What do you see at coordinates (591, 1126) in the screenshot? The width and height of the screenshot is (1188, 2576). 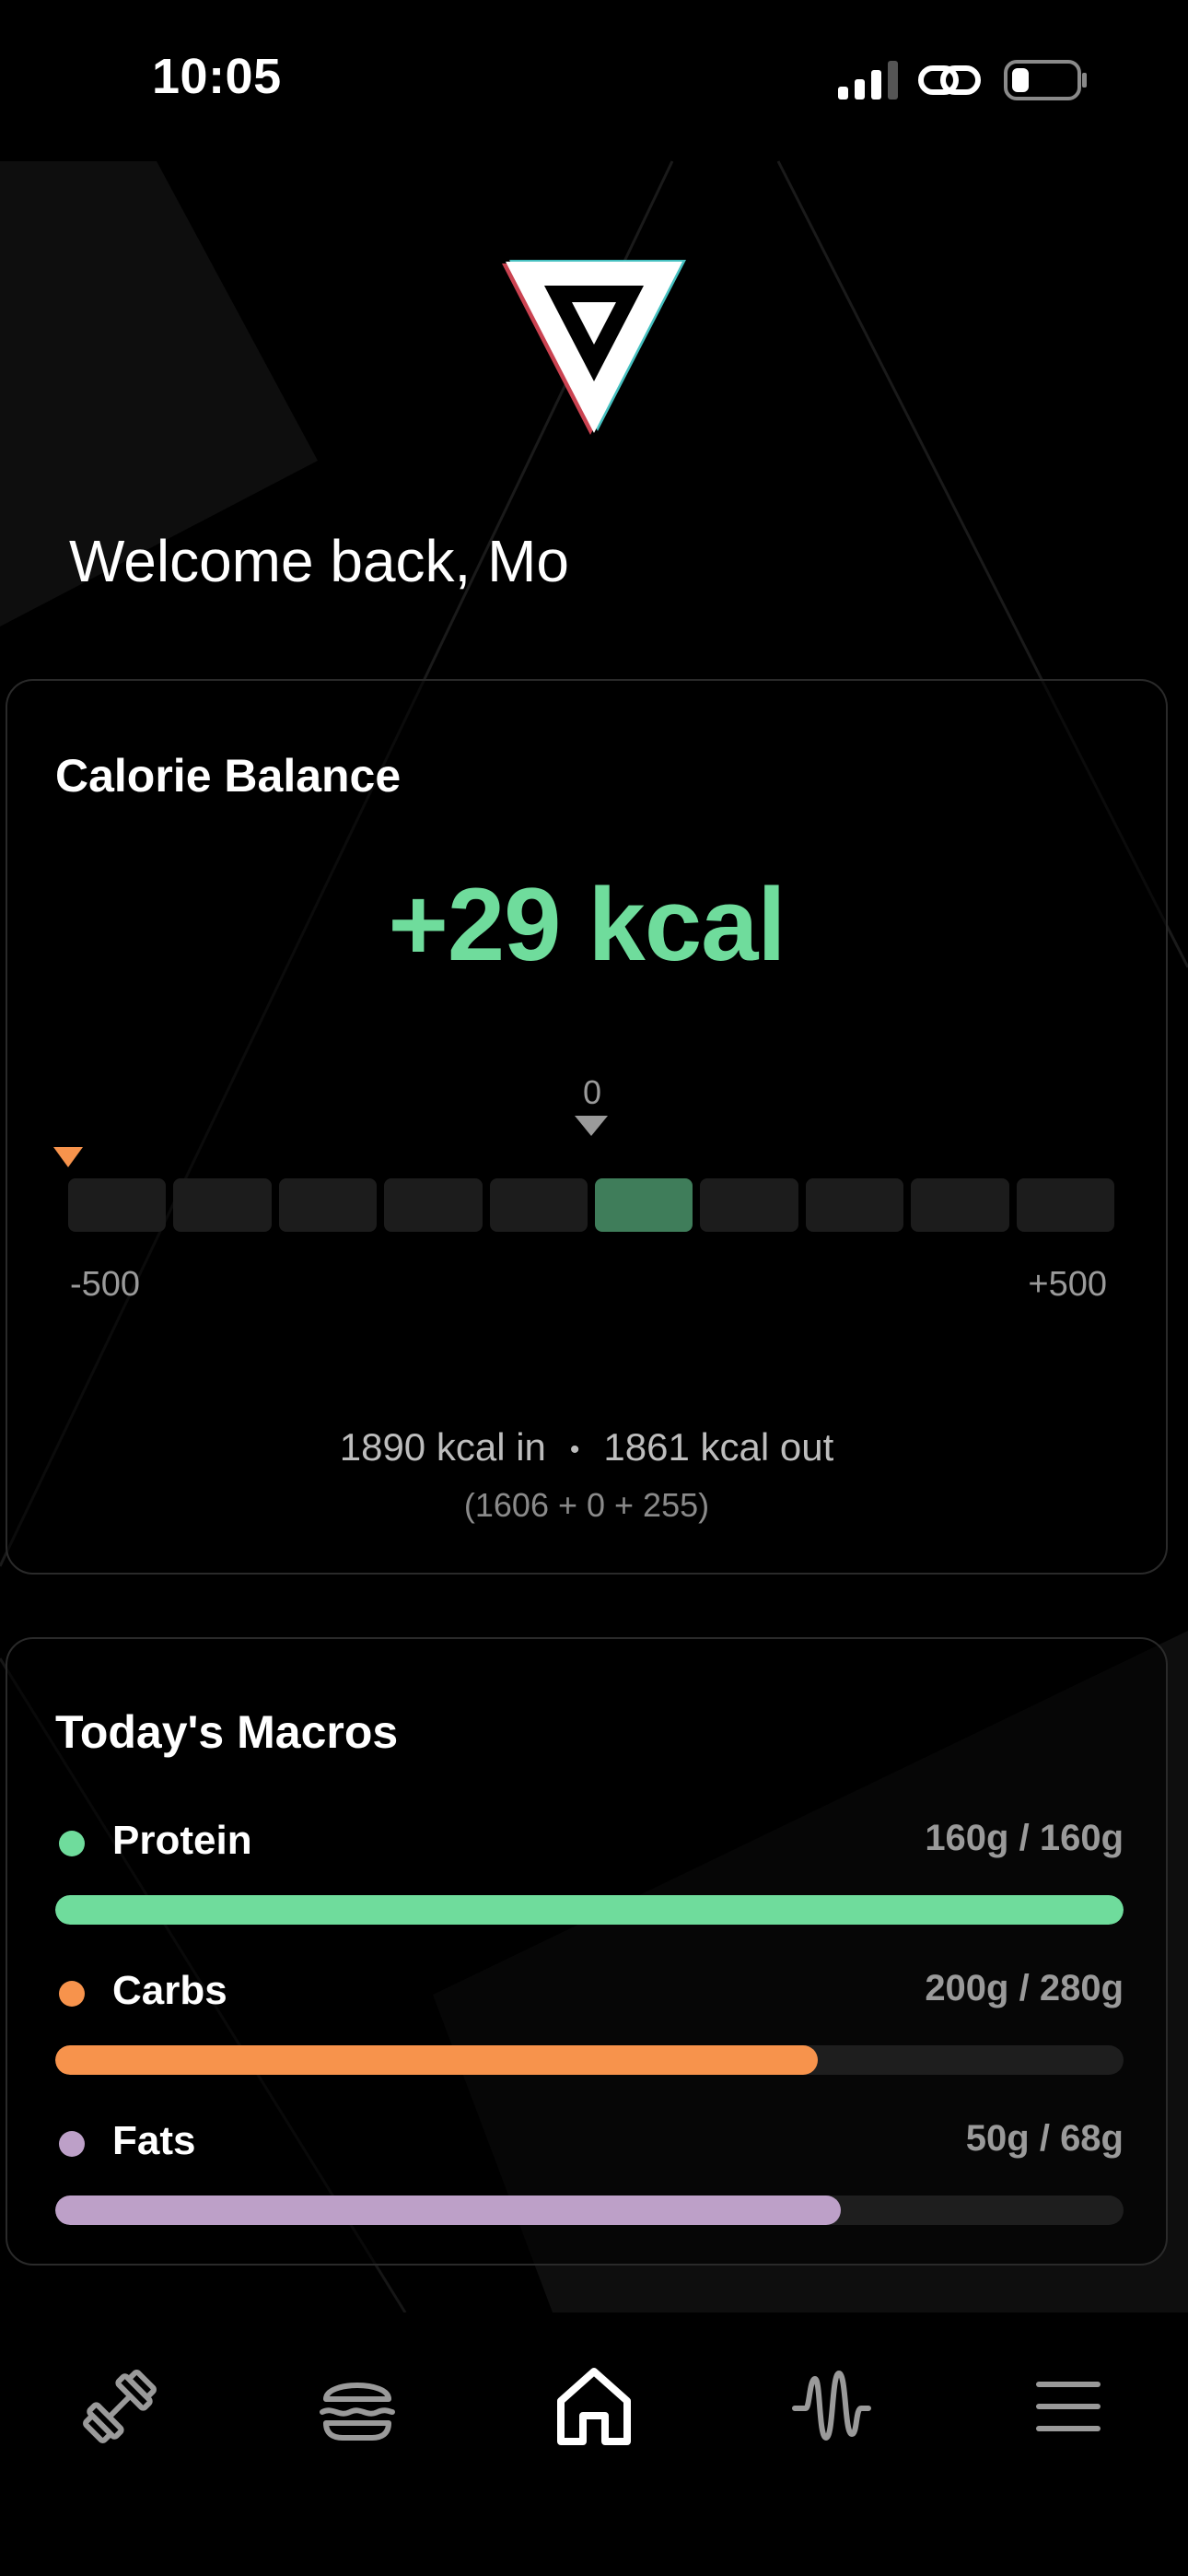 I see `zero-marker-icon` at bounding box center [591, 1126].